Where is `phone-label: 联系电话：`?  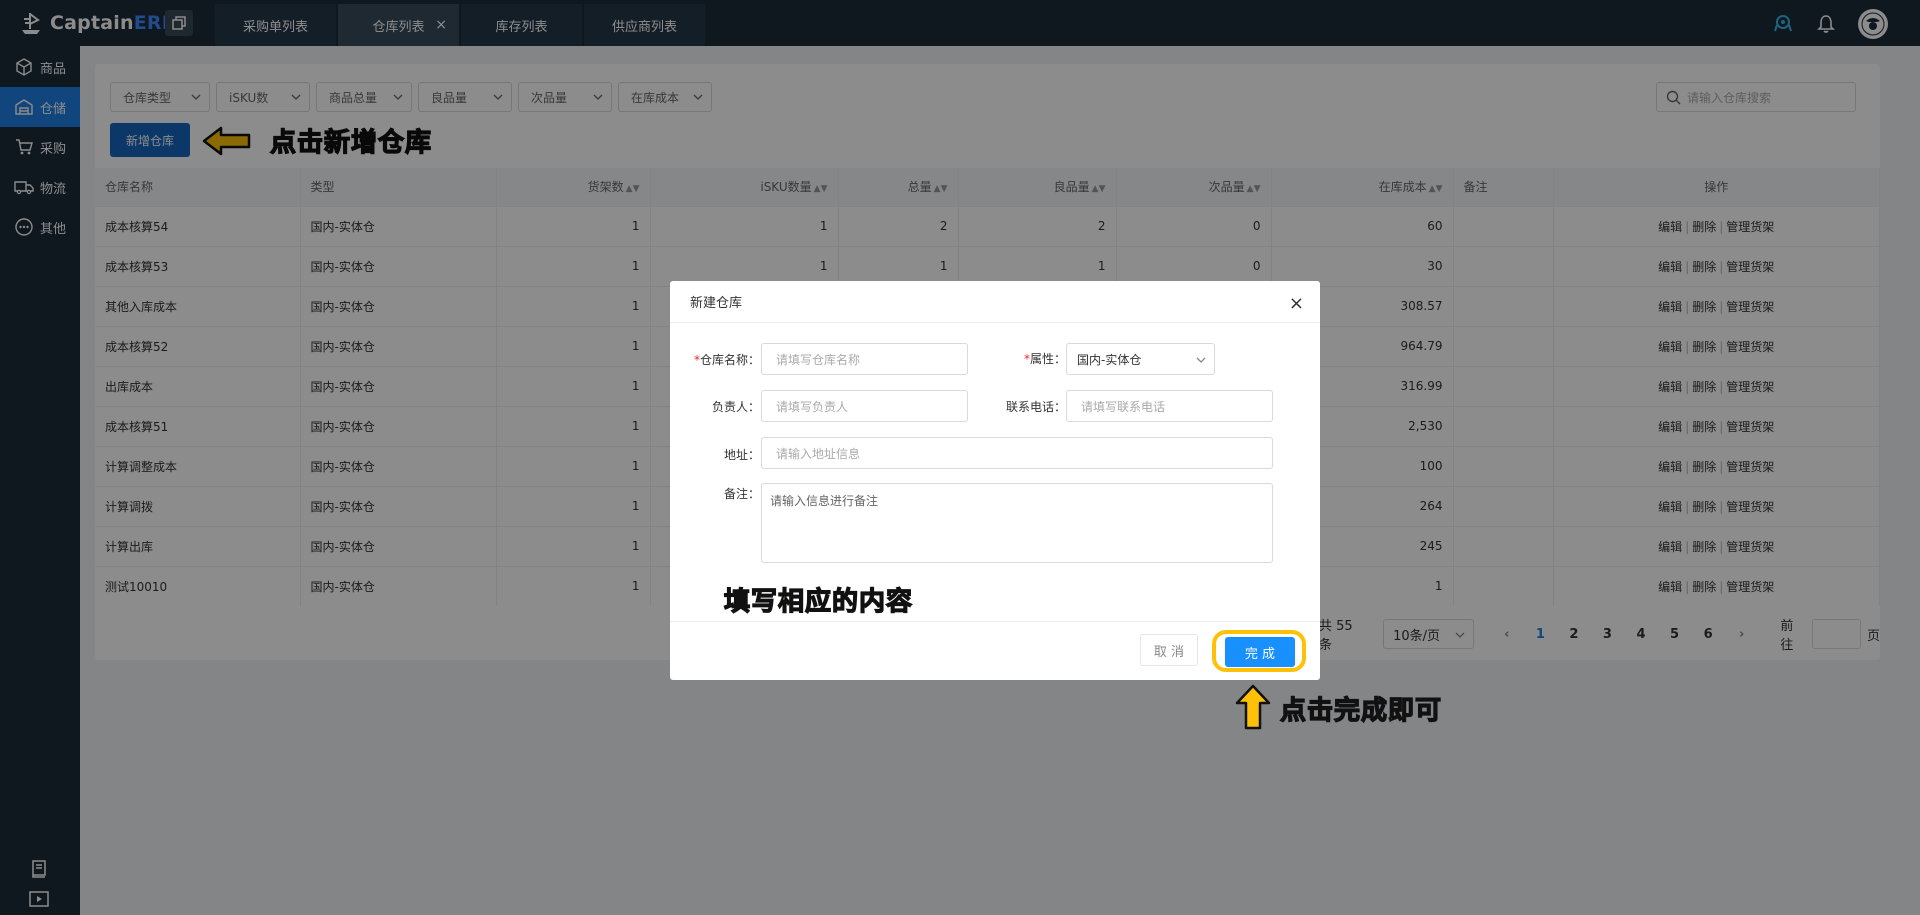 phone-label: 联系电话： is located at coordinates (1035, 407).